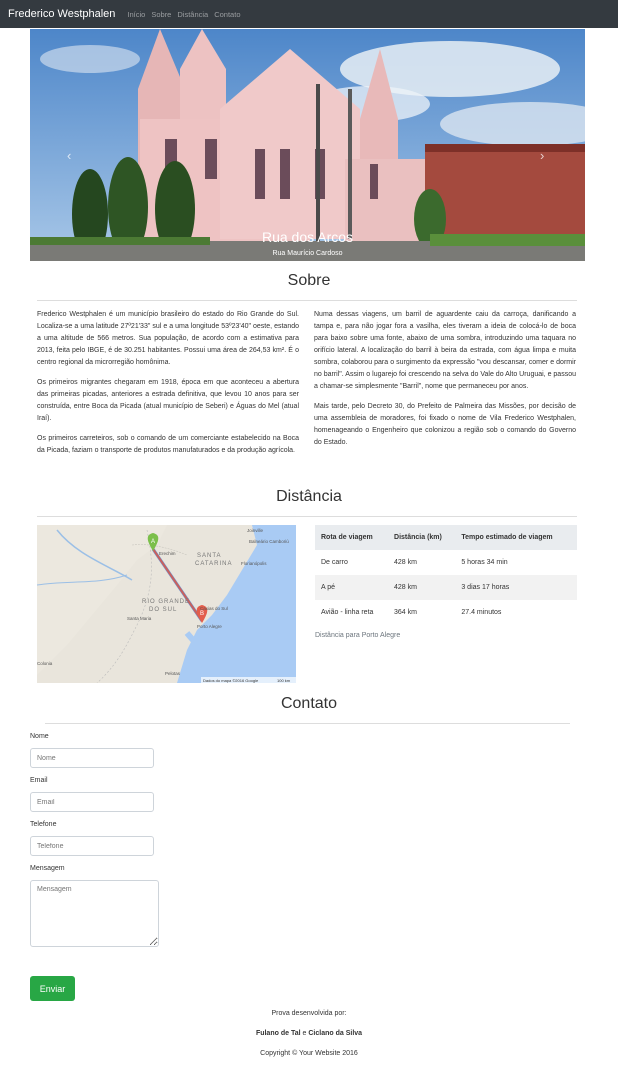  Describe the element at coordinates (516, 537) in the screenshot. I see `table-header: Tempo estimado de viagem` at that location.